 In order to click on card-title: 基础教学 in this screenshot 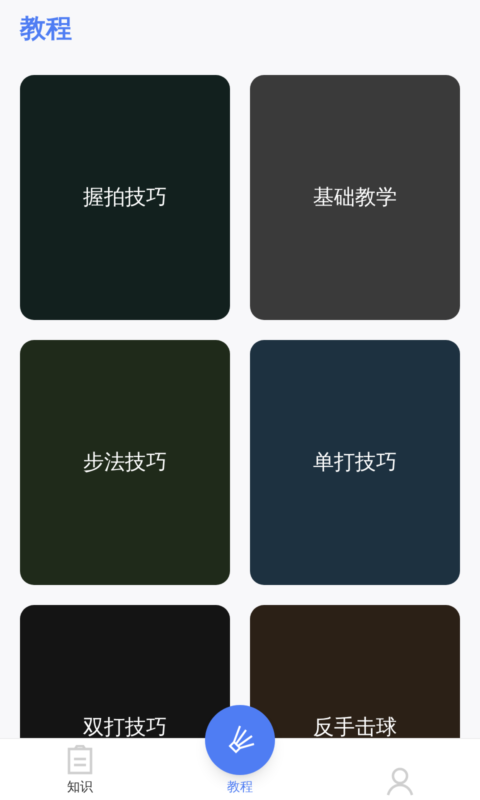, I will do `click(355, 197)`.